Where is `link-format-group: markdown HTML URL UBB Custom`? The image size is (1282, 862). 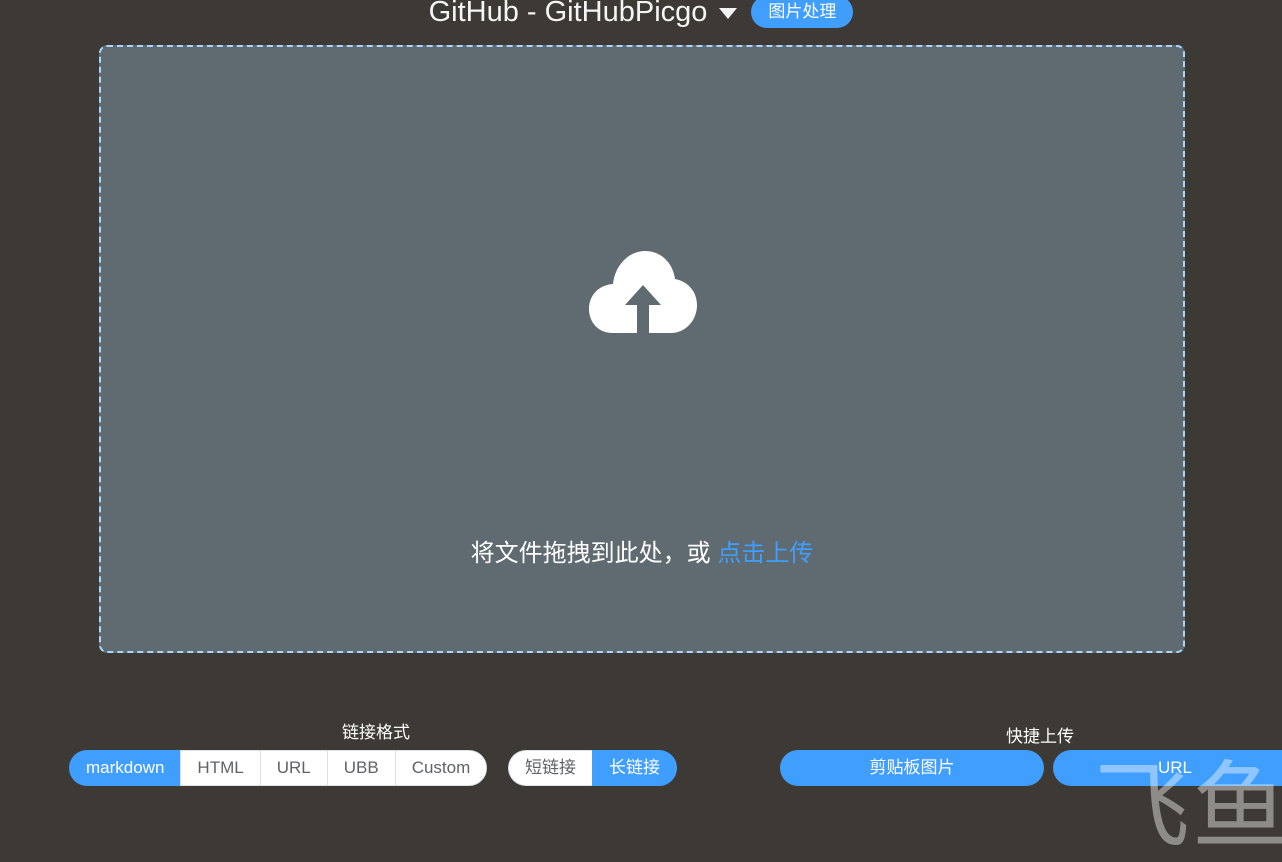 link-format-group: markdown HTML URL UBB Custom is located at coordinates (278, 768).